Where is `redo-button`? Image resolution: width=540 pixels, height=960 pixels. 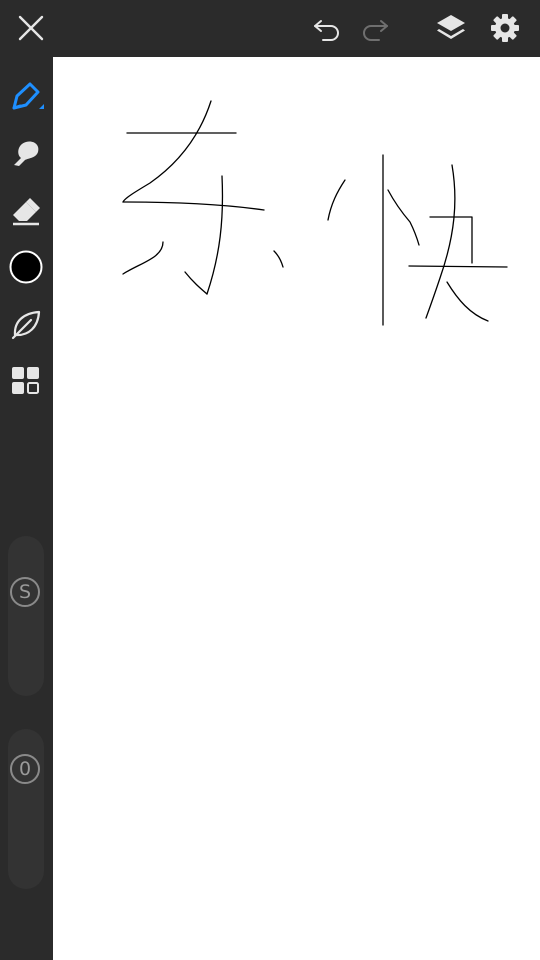
redo-button is located at coordinates (375, 28).